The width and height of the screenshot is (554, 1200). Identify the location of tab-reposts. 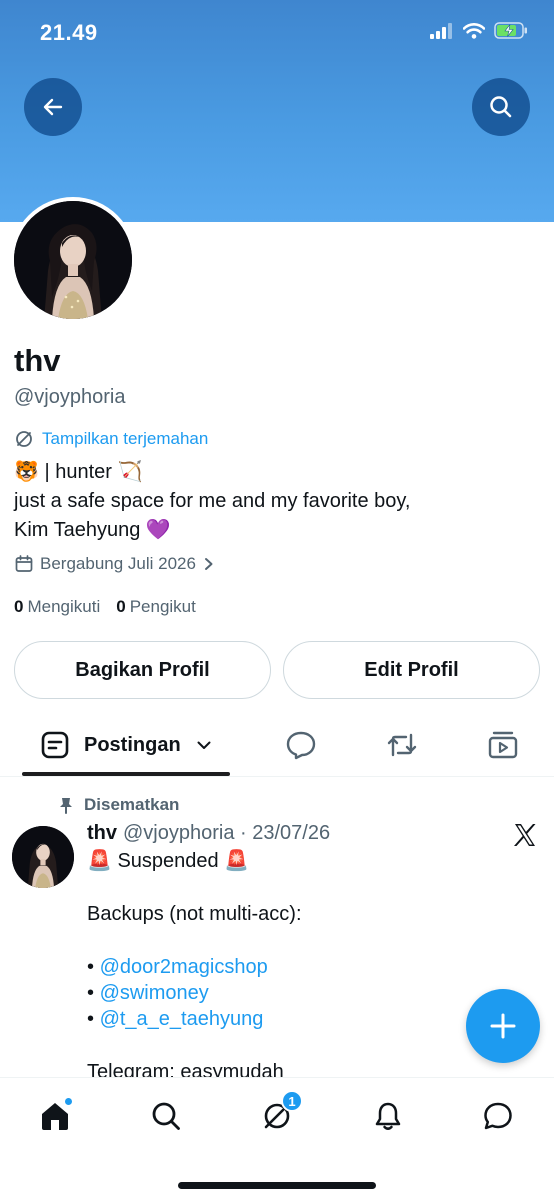
(402, 745).